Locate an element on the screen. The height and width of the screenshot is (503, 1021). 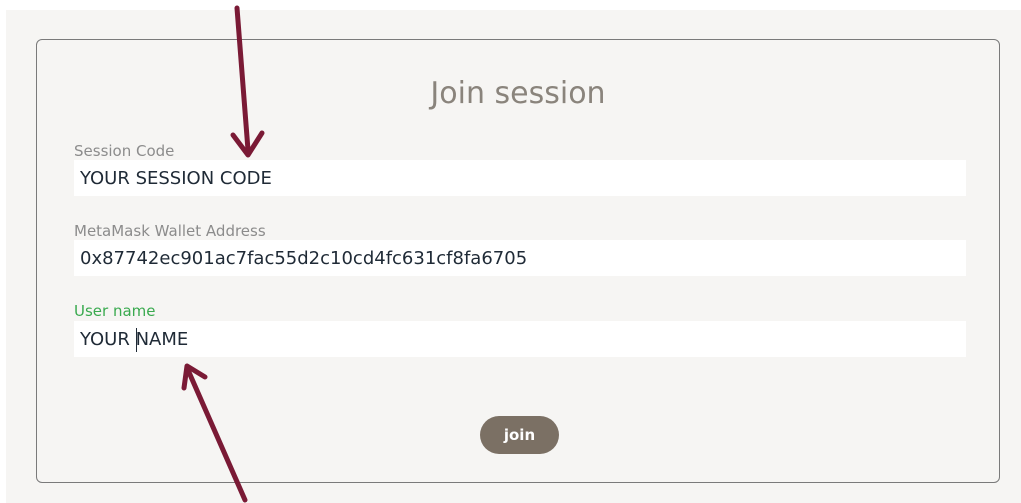
form-title: Join session is located at coordinates (518, 93).